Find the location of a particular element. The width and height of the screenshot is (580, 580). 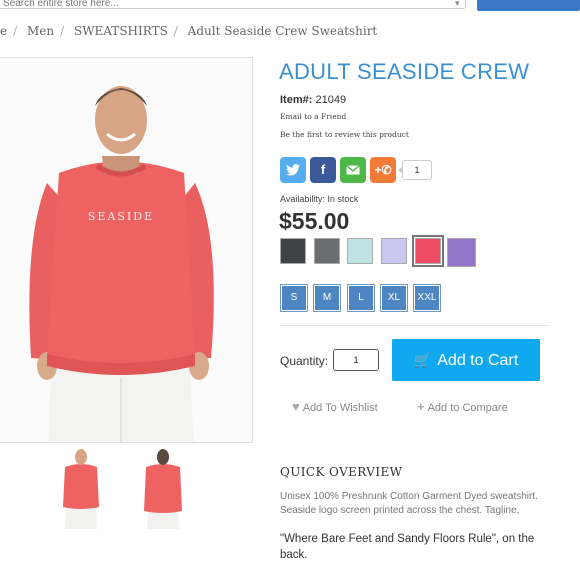

add-to-compare-link: + Add to Compare is located at coordinates (462, 406).